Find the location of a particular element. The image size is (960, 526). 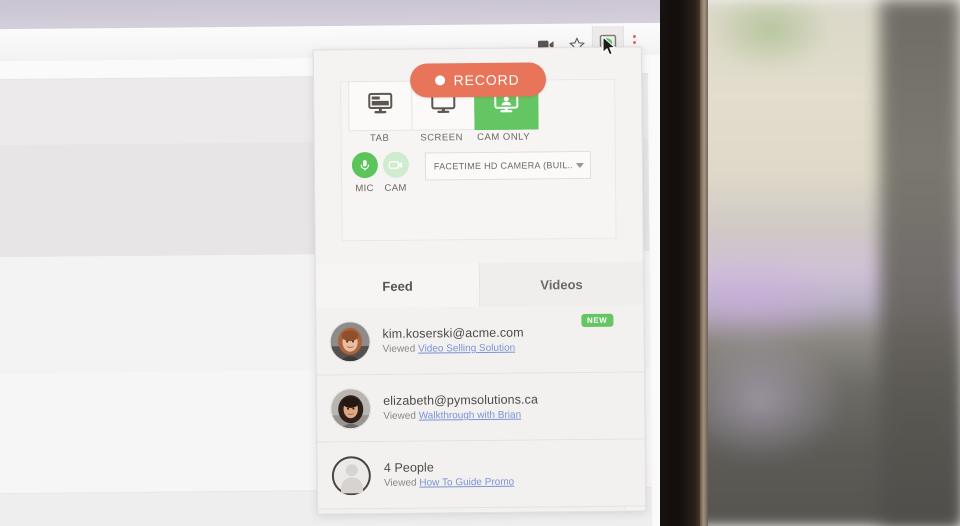

list-item-title: kim.koserski@acme.com is located at coordinates (453, 333).